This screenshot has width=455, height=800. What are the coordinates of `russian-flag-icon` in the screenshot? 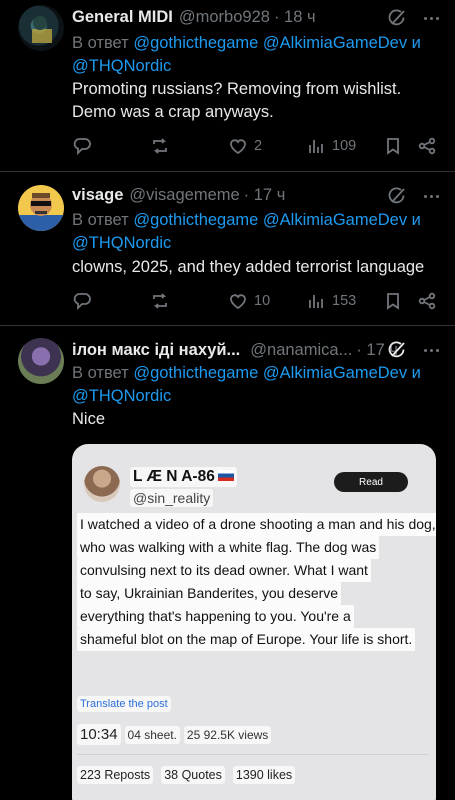 It's located at (225, 475).